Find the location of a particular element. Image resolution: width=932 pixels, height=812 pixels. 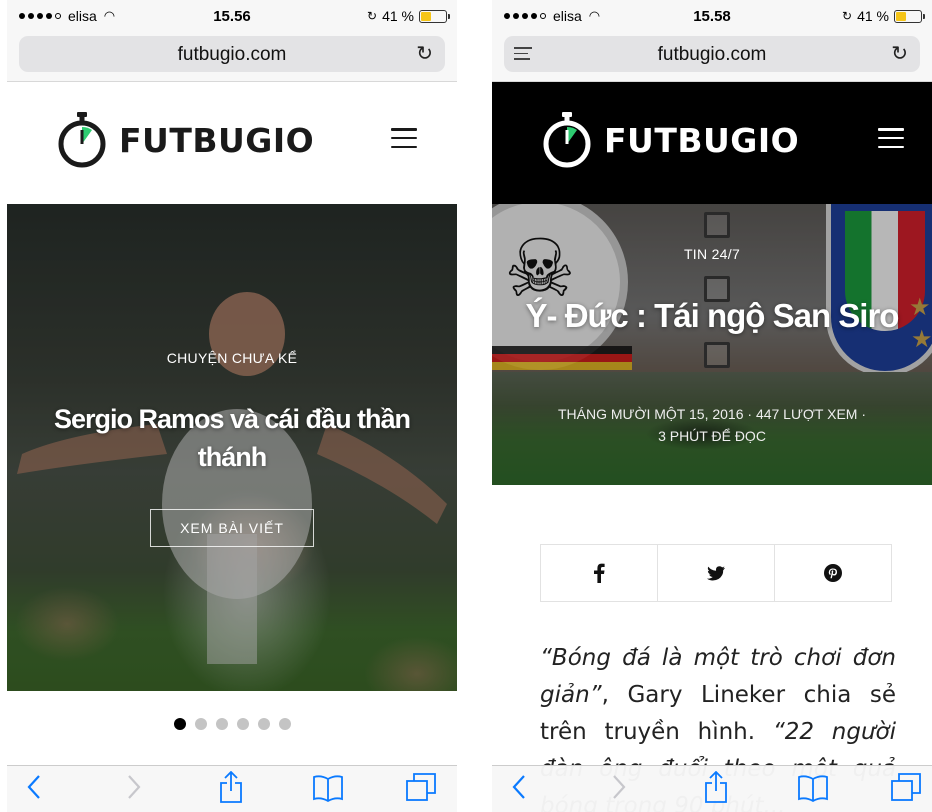

article-title: Ý- Đức : Tái ngộ San Siro is located at coordinates (712, 315).